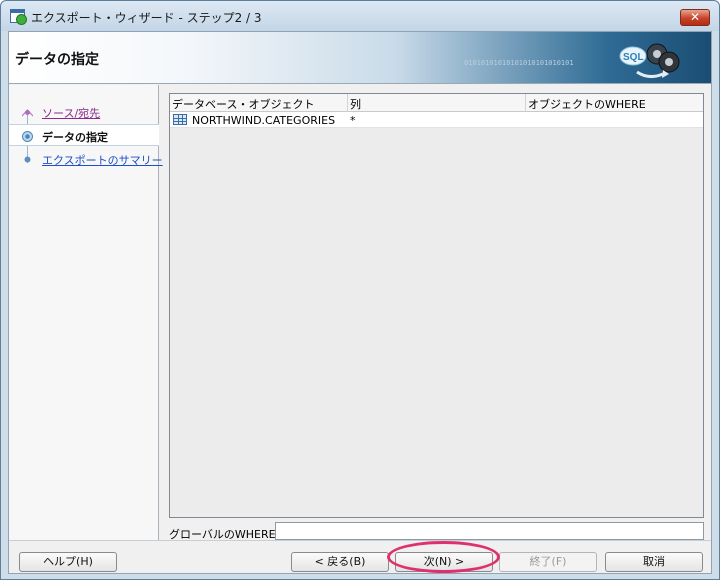 This screenshot has width=720, height=580. Describe the element at coordinates (695, 17) in the screenshot. I see `close-button: ✕` at that location.